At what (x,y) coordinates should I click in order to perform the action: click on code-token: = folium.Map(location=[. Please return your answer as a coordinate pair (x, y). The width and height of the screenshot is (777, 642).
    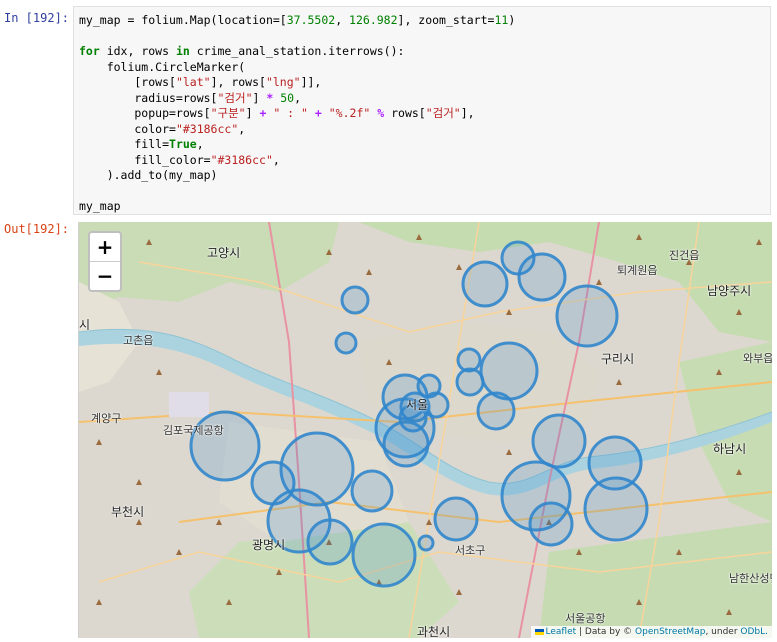
    Looking at the image, I should click on (203, 20).